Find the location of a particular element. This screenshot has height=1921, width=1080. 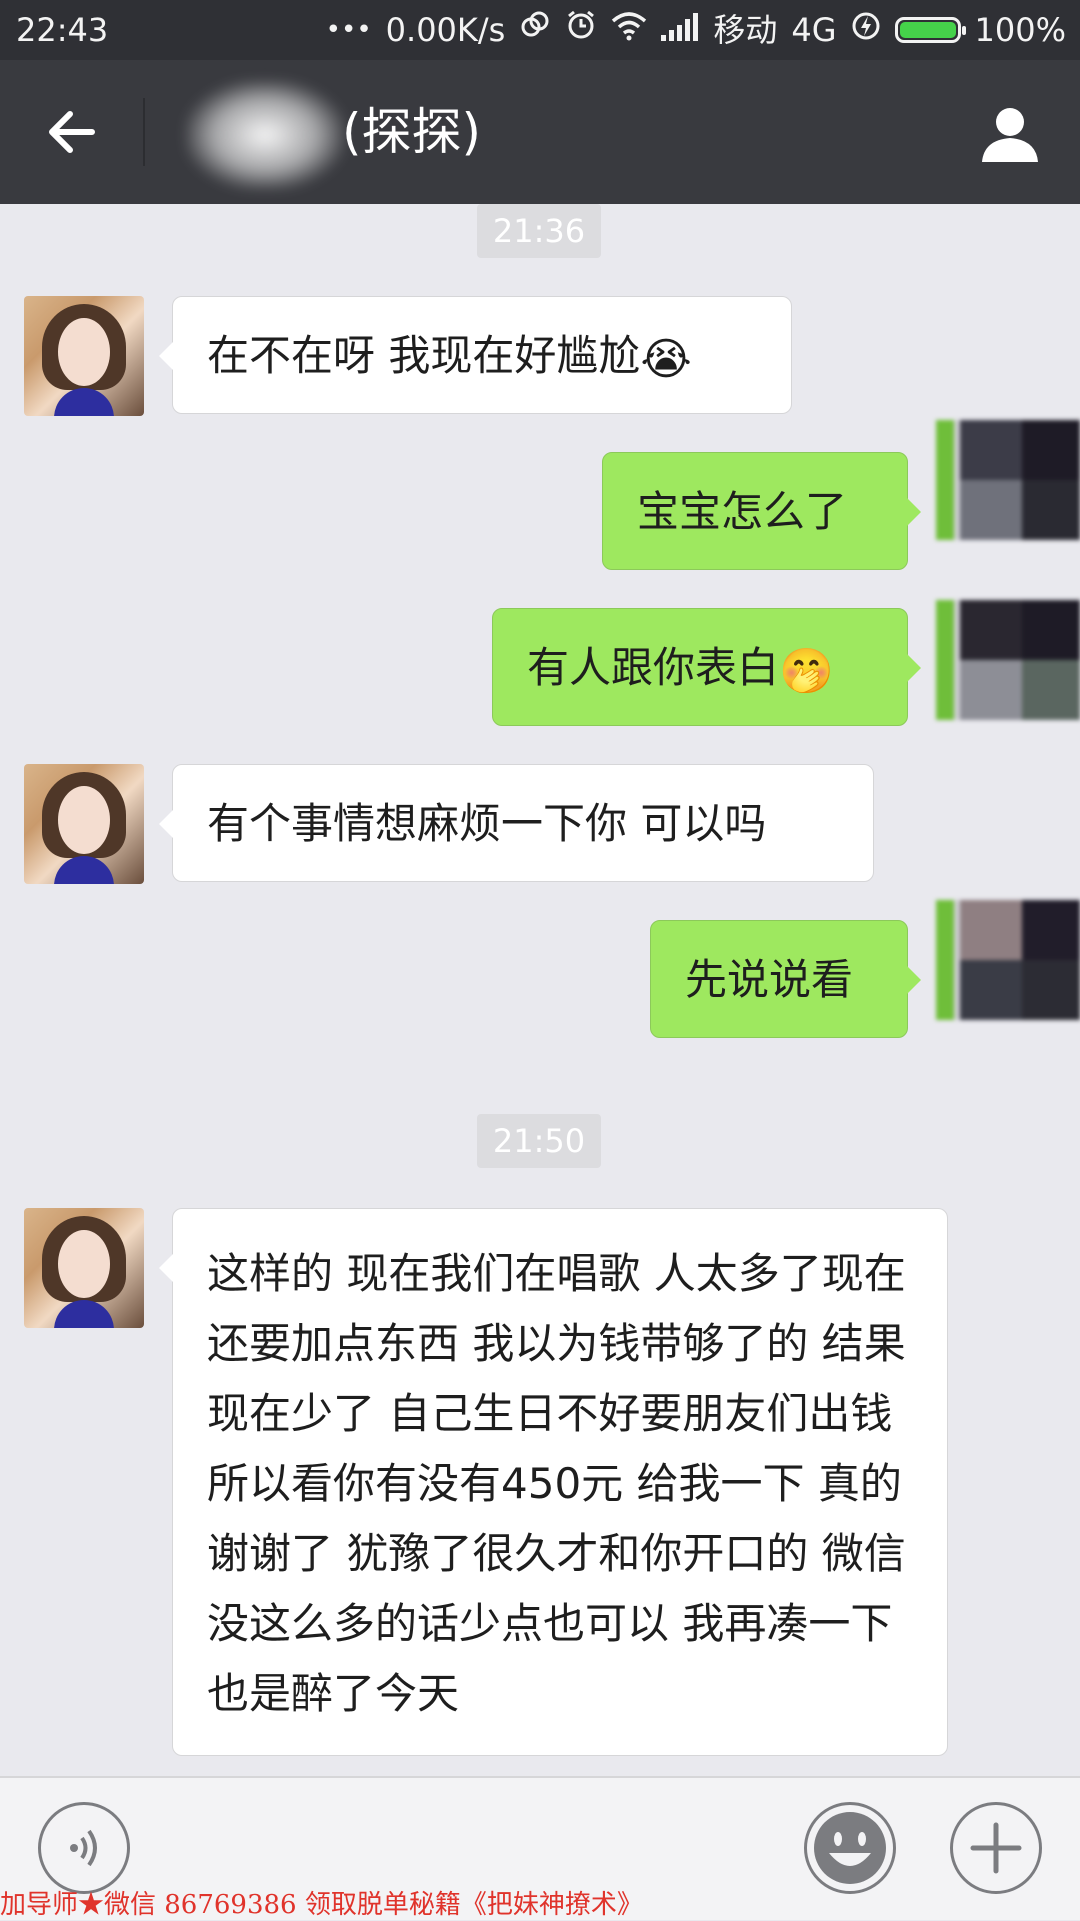

alarm-icon is located at coordinates (581, 30).